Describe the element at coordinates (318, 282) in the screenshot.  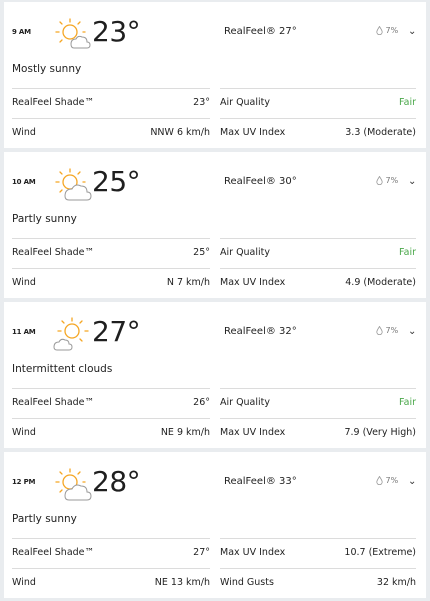
I see `detail-cell: Max UV Index 4.9 (Moderate)` at that location.